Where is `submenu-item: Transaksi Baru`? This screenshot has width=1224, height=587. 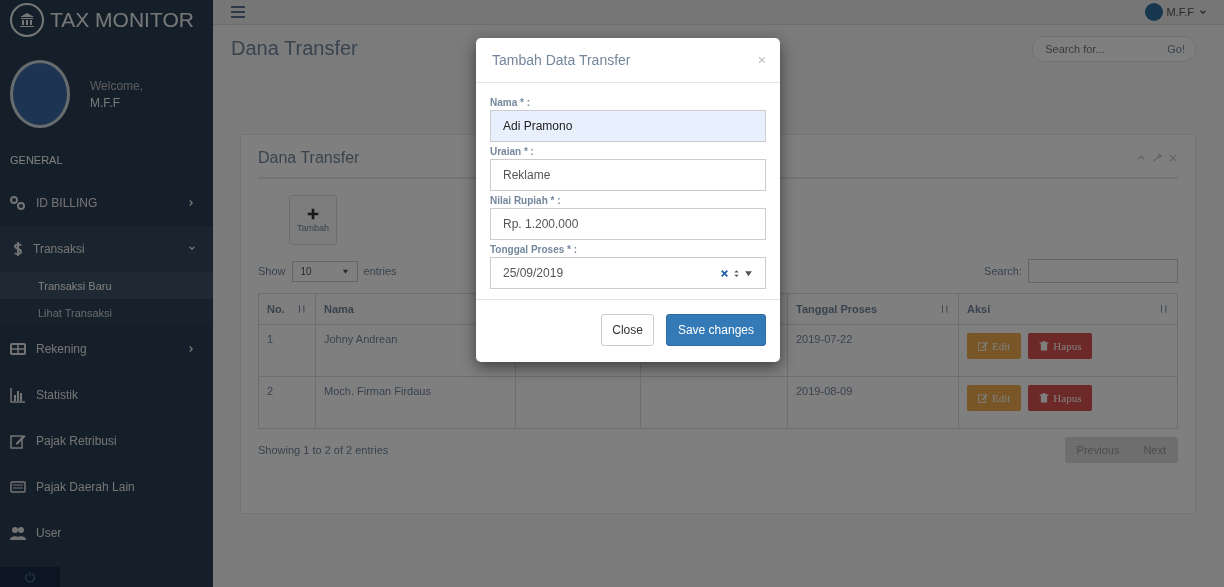 submenu-item: Transaksi Baru is located at coordinates (106, 285).